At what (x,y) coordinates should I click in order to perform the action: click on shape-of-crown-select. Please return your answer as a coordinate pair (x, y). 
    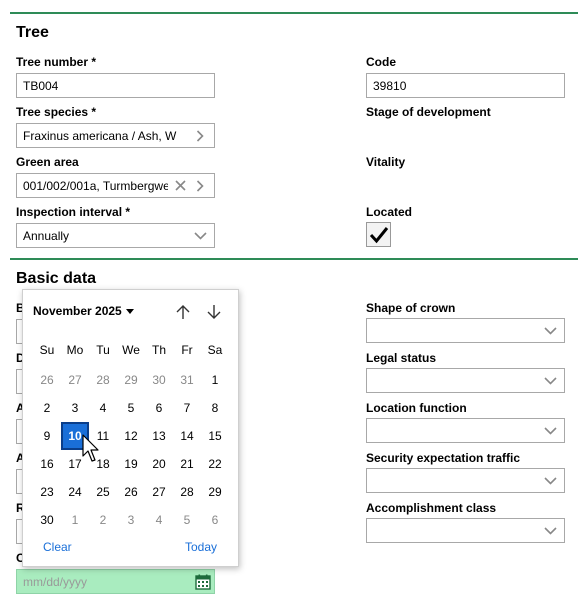
    Looking at the image, I should click on (465, 330).